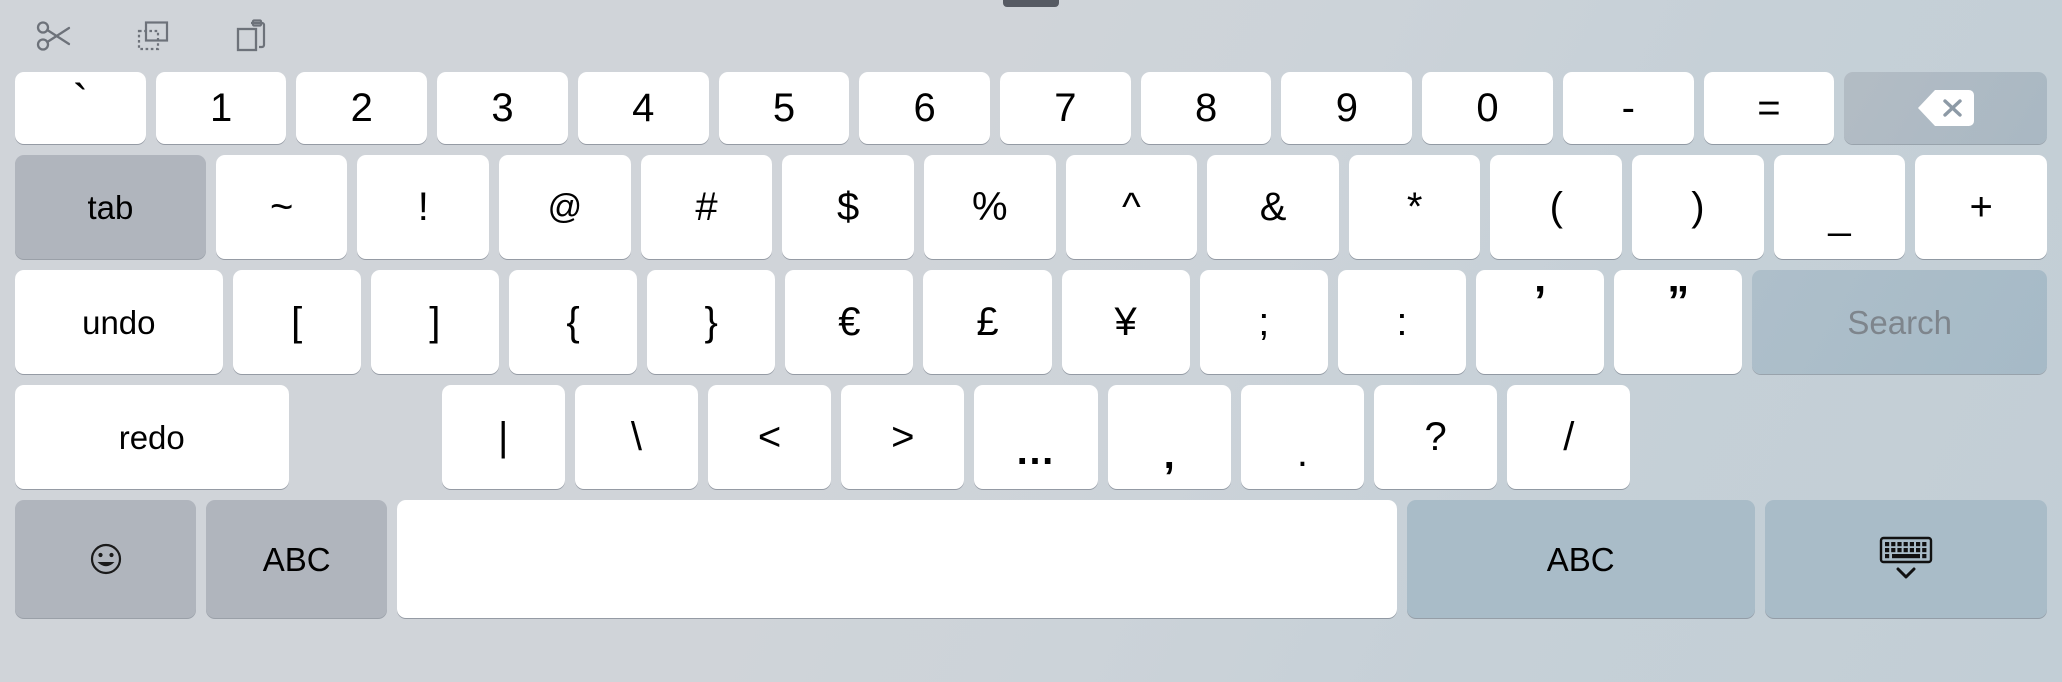 The image size is (2062, 682). What do you see at coordinates (1169, 437) in the screenshot?
I see `key-comma: ,` at bounding box center [1169, 437].